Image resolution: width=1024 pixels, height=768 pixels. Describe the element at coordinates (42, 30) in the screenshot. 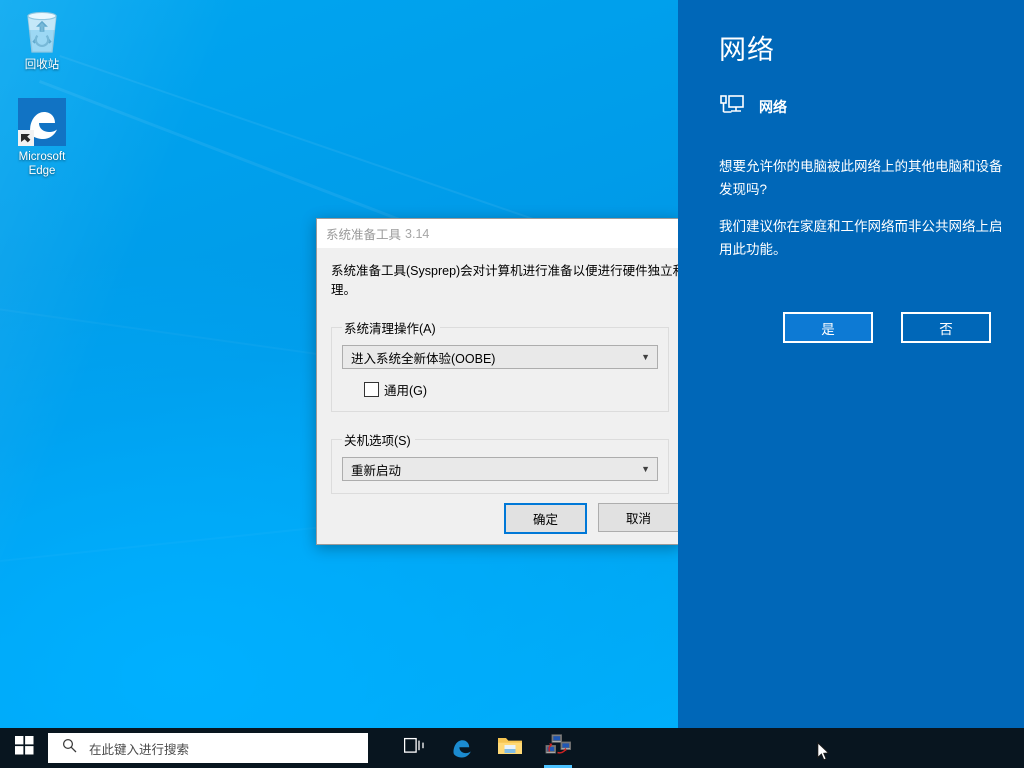

I see `recycle-bin-icon` at that location.